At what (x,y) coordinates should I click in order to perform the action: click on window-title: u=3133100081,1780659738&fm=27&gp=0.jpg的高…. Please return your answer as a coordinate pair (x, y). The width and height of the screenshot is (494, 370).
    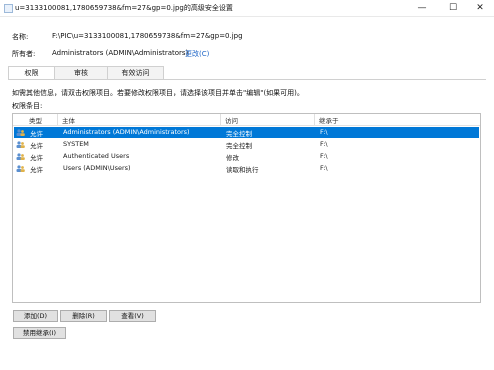
    Looking at the image, I should click on (124, 8).